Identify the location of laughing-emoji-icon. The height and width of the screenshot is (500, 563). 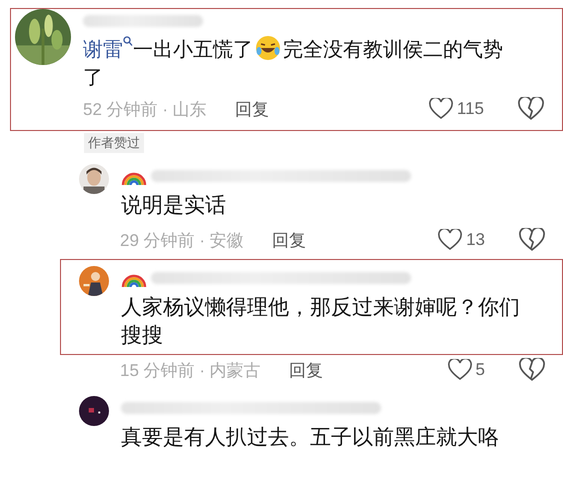
(268, 48).